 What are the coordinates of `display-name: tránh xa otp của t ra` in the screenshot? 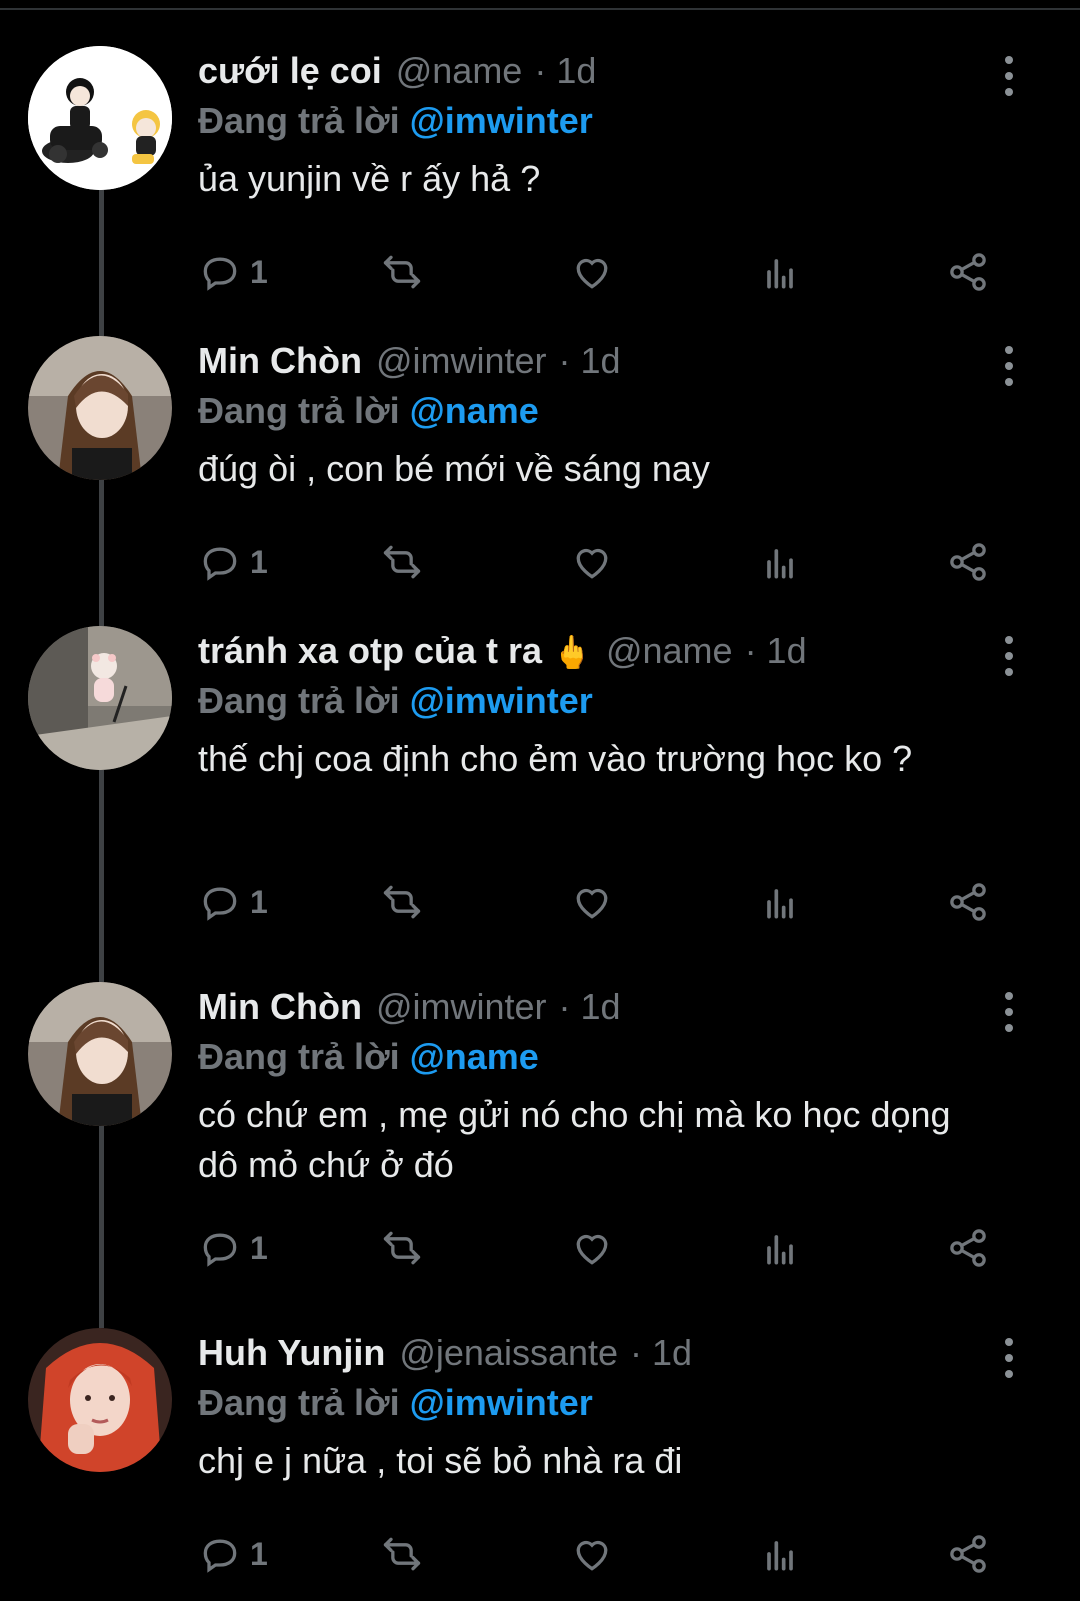 It's located at (370, 650).